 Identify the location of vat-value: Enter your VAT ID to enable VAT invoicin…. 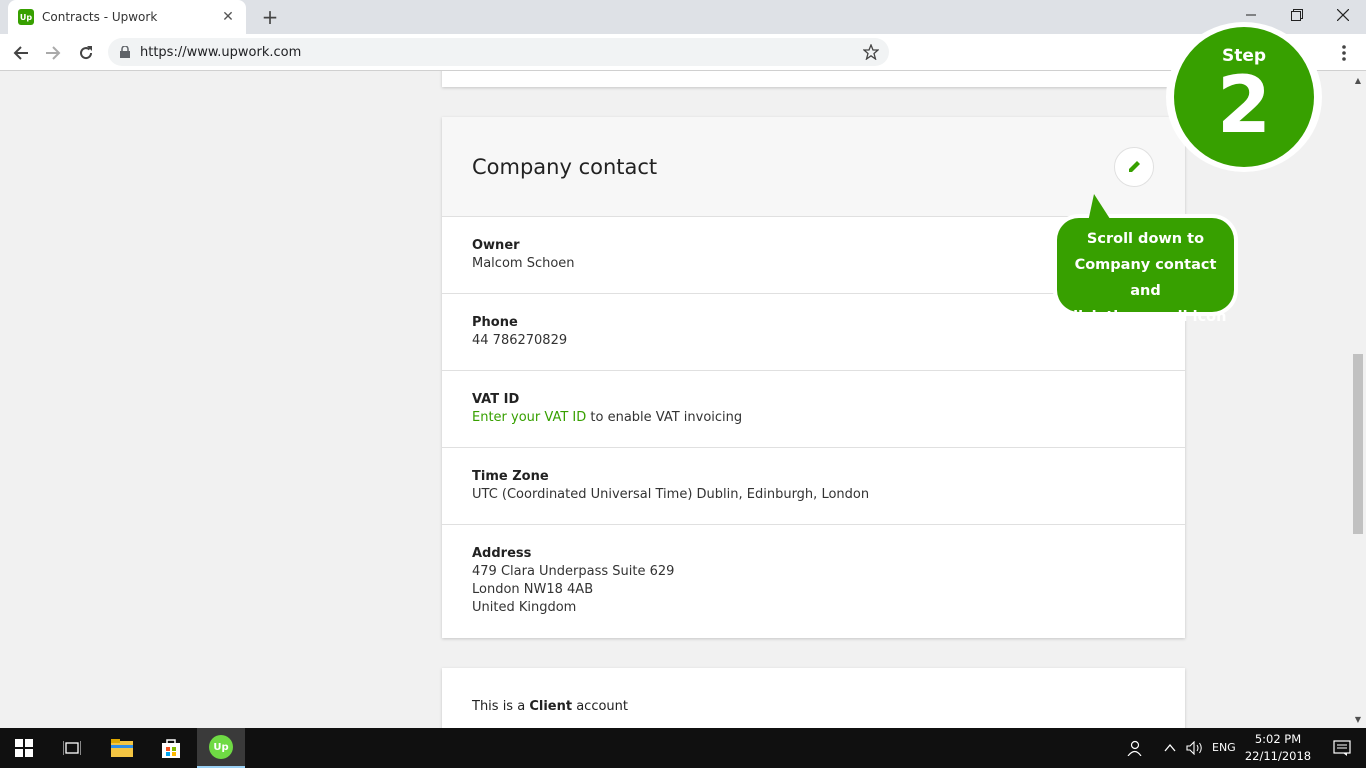
(813, 418).